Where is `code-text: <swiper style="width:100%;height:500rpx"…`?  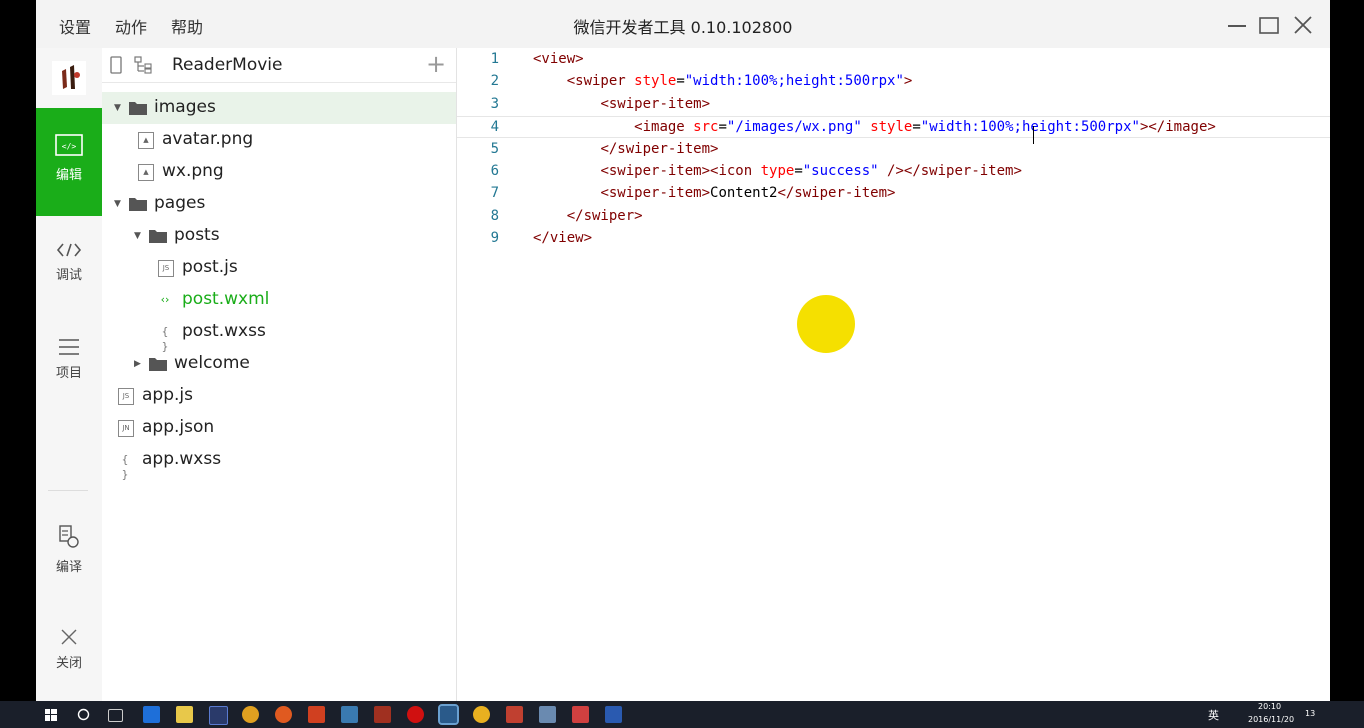 code-text: <swiper style="width:100%;height:500rpx"… is located at coordinates (723, 81).